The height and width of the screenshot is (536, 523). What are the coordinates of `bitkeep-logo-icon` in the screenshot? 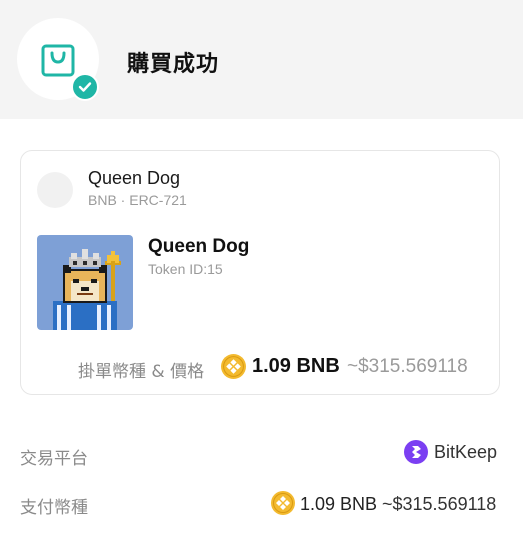 It's located at (416, 452).